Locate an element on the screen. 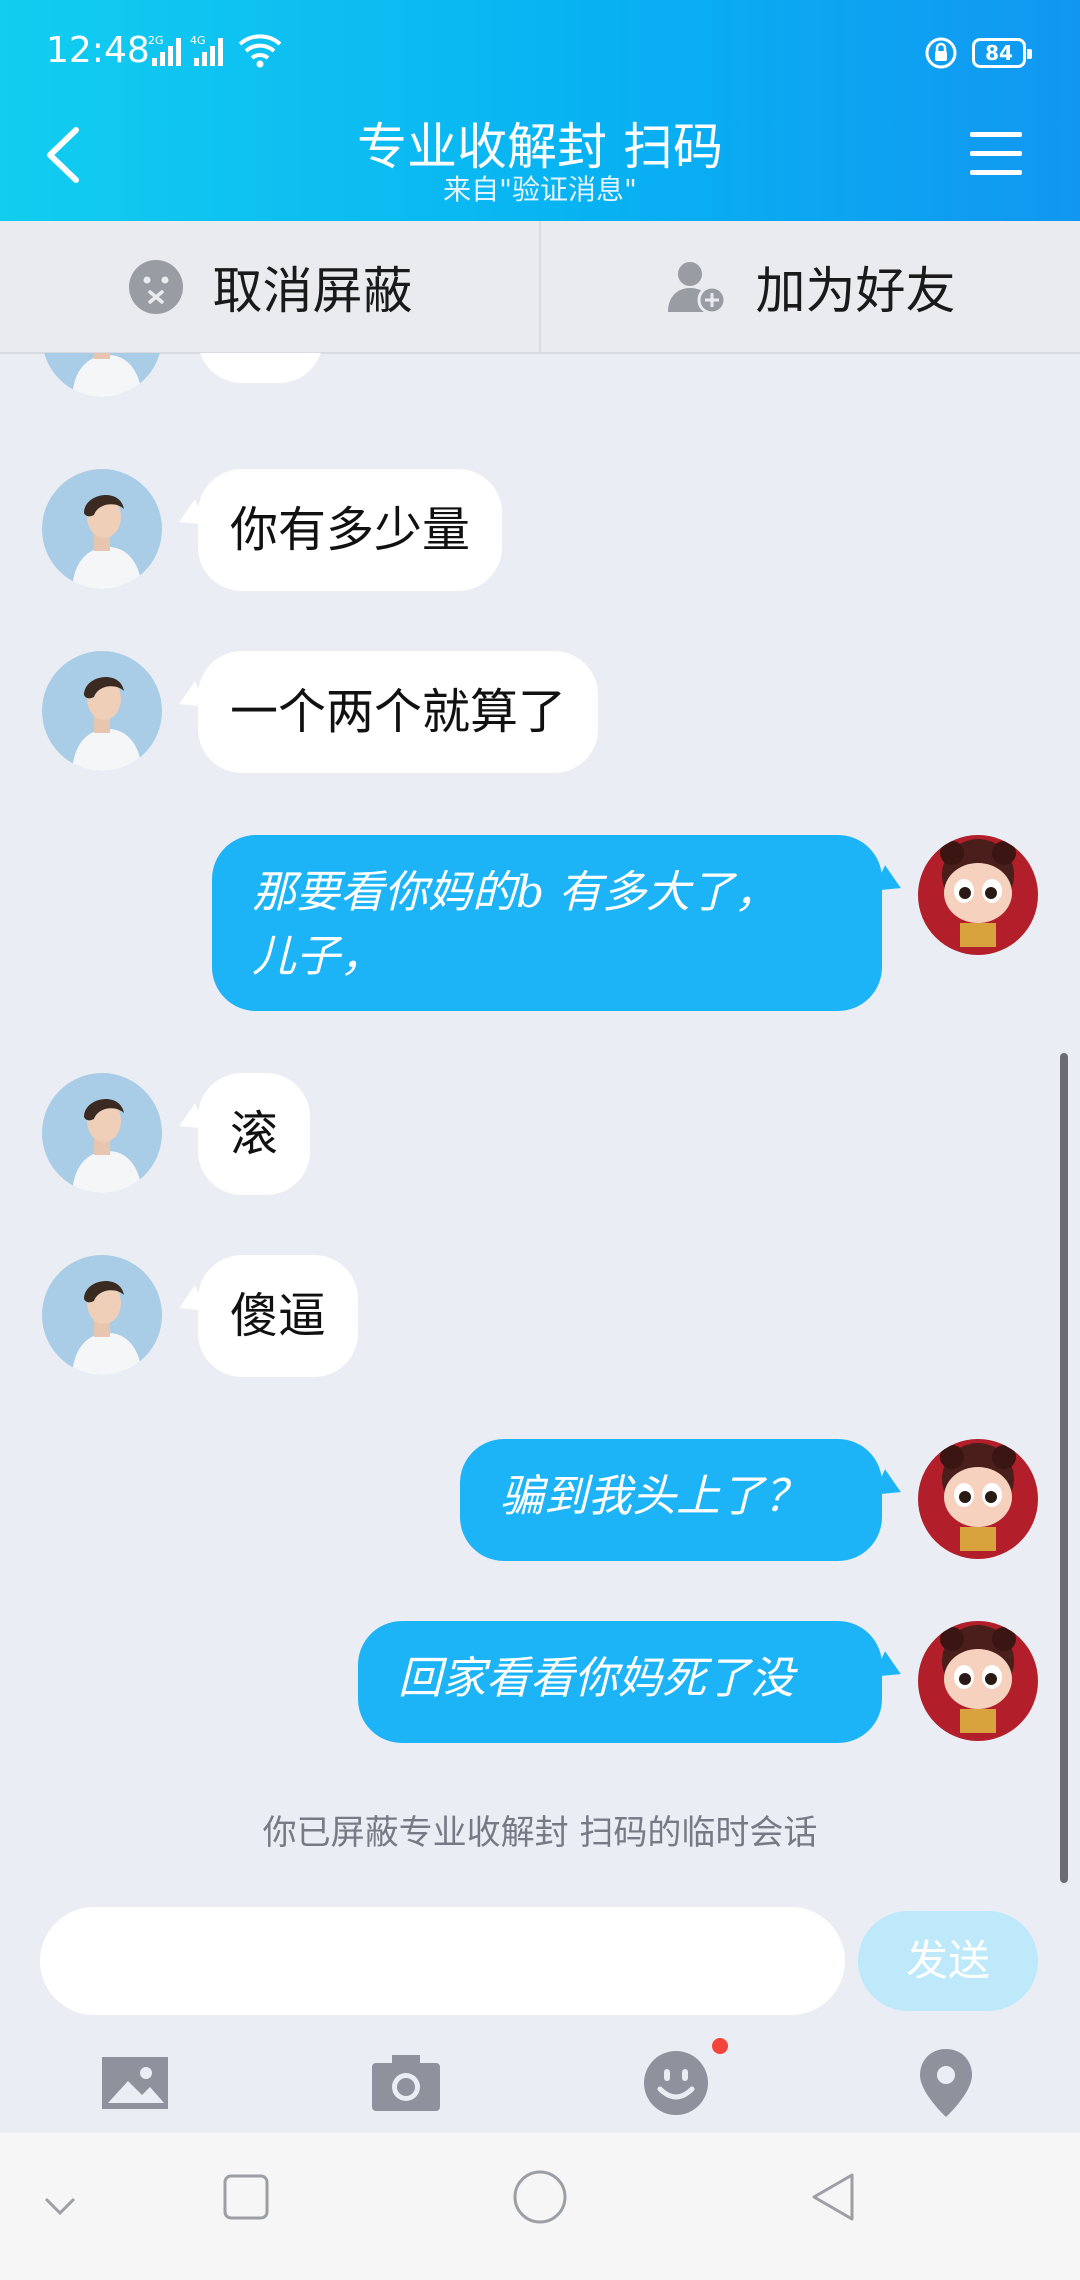 The height and width of the screenshot is (2280, 1080). battery-indicator: 84 is located at coordinates (1002, 53).